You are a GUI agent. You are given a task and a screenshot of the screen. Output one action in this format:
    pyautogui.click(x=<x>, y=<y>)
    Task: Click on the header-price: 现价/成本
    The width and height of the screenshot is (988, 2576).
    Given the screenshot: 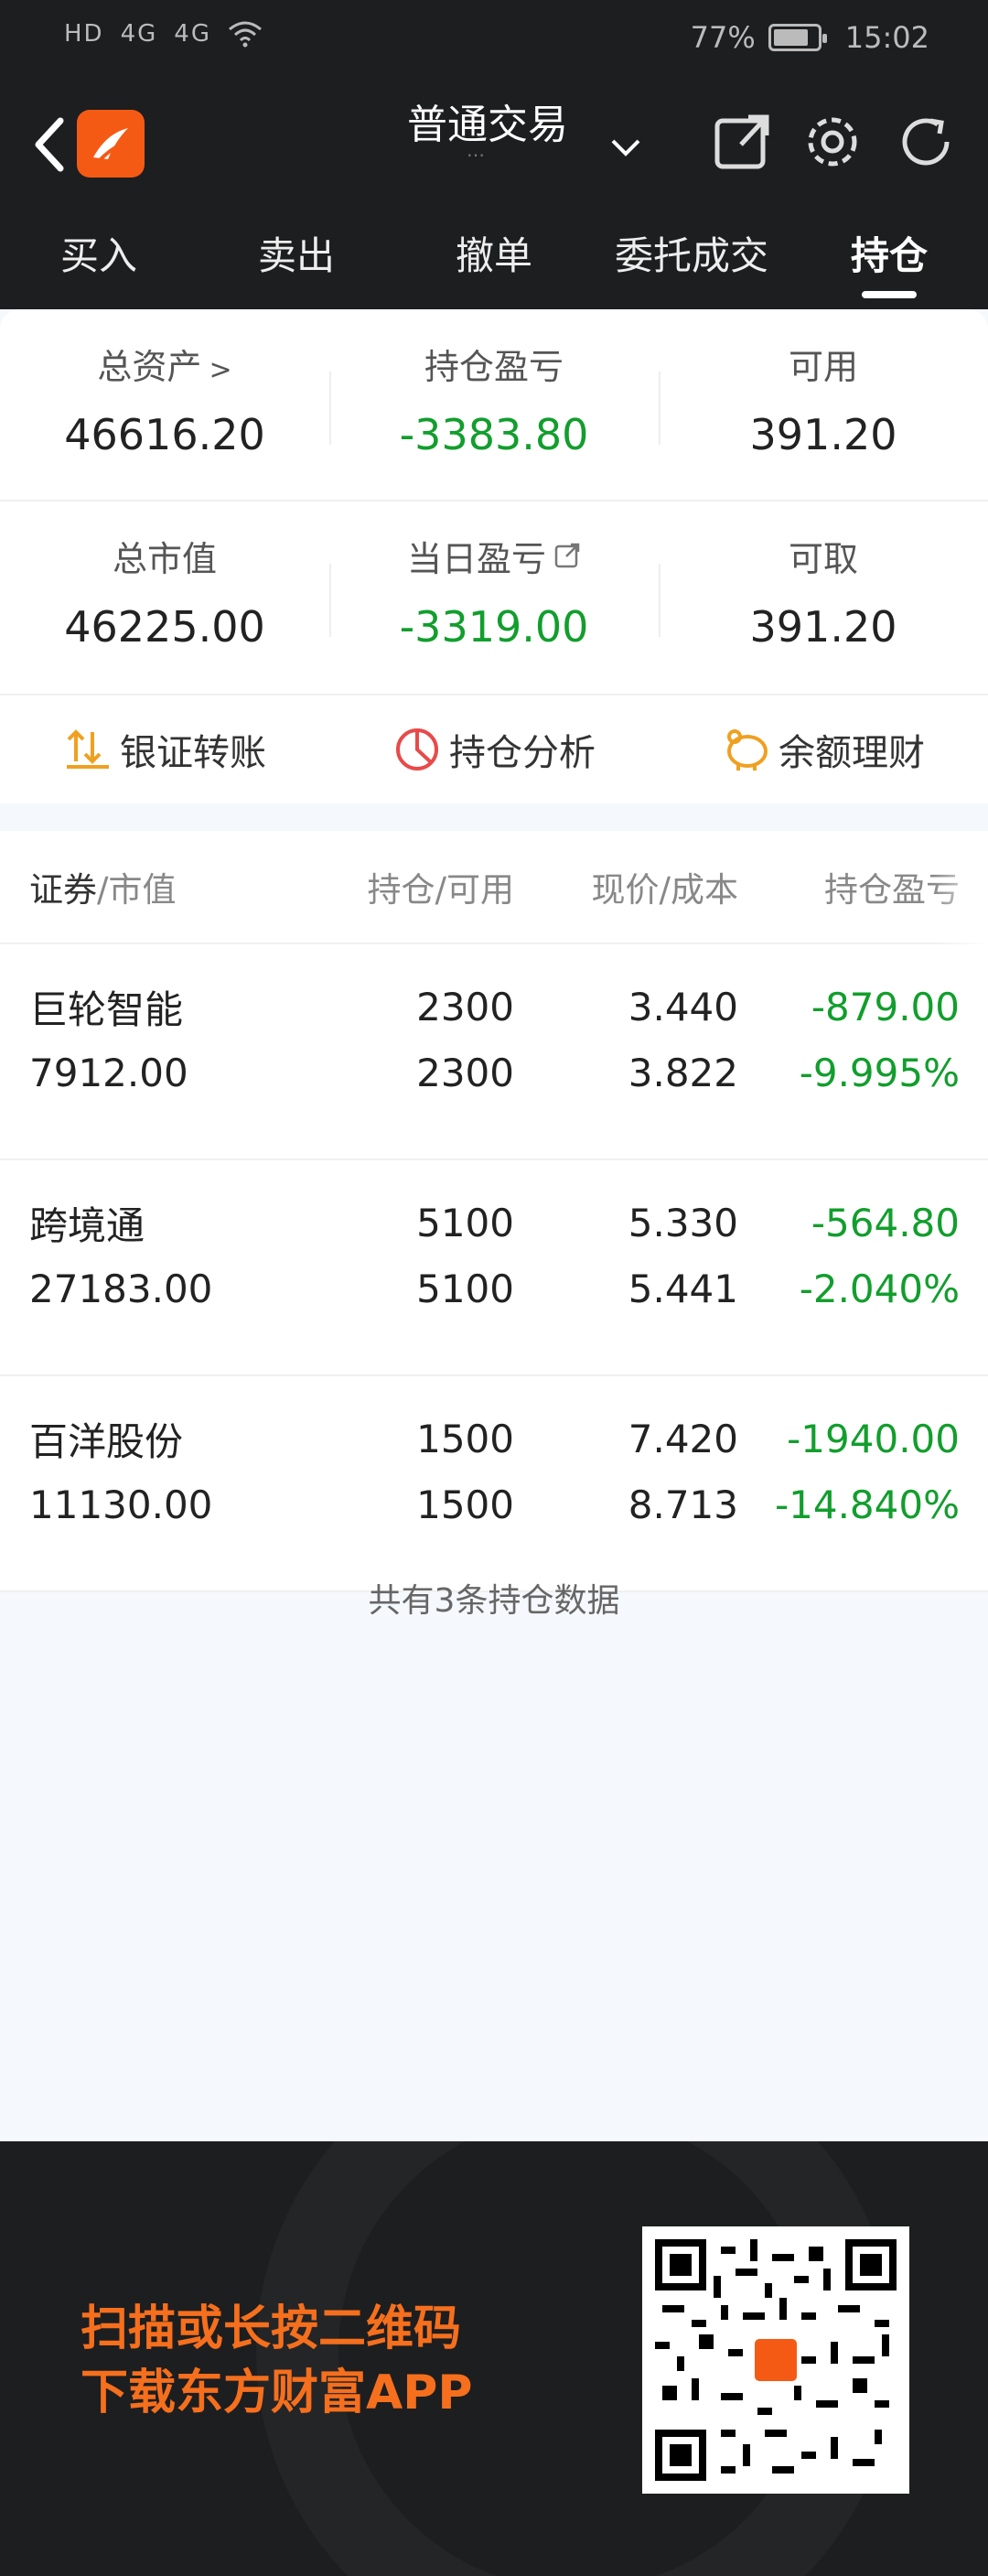 What is the action you would take?
    pyautogui.click(x=665, y=890)
    